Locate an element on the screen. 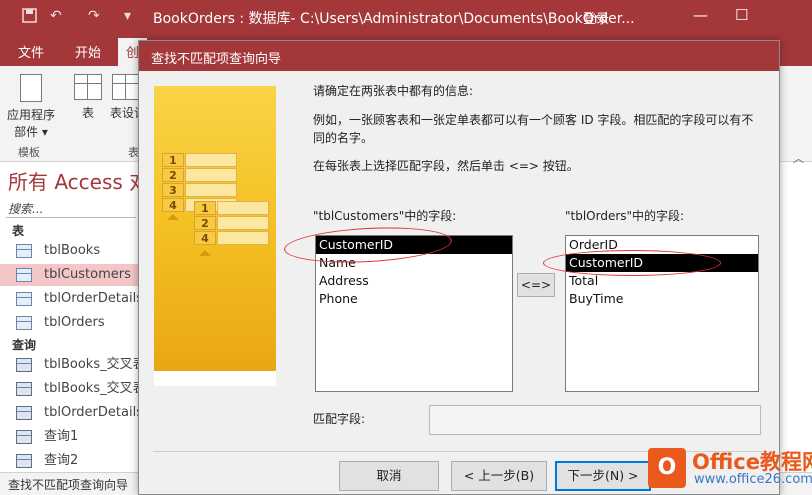 The width and height of the screenshot is (812, 495). list-item: OrderID is located at coordinates (662, 245).